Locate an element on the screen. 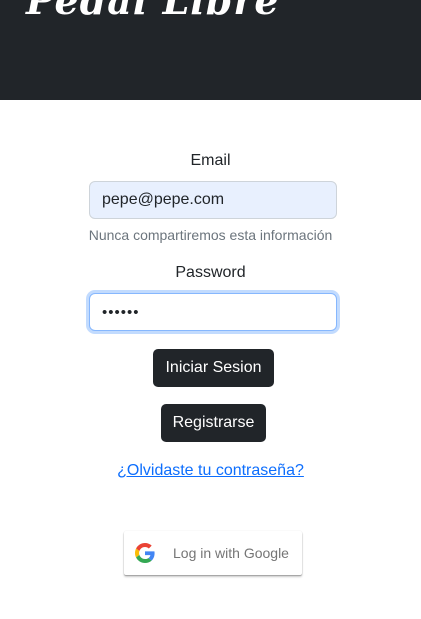 The image size is (421, 619). login-button-label: Iniciar Sesion is located at coordinates (213, 367).